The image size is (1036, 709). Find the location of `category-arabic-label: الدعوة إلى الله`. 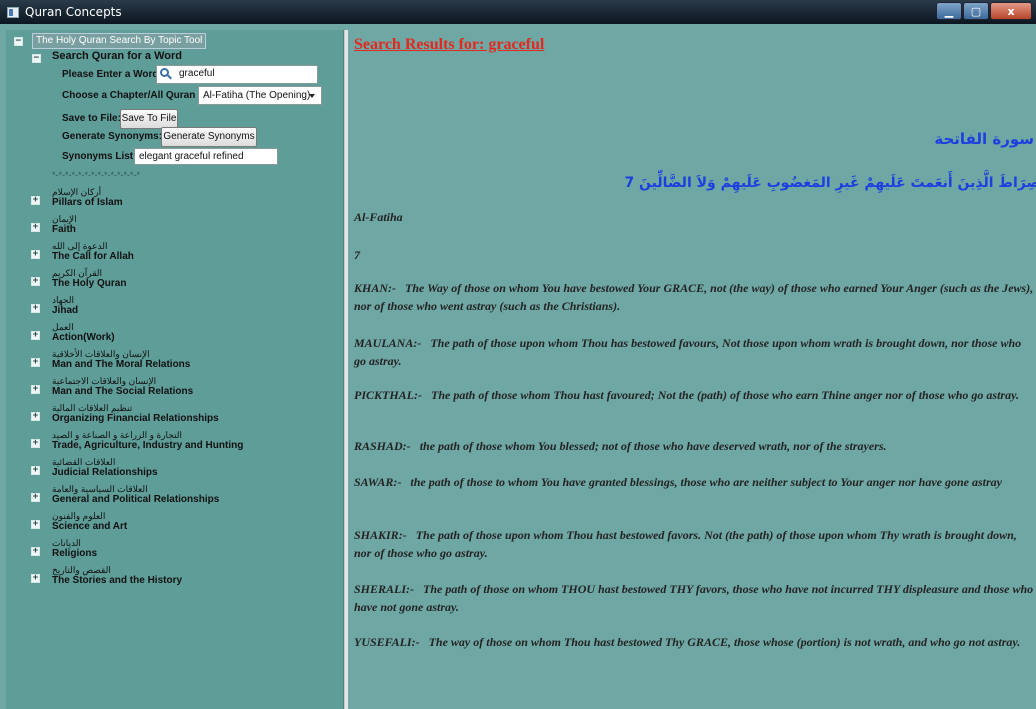

category-arabic-label: الدعوة إلى الله is located at coordinates (80, 246).